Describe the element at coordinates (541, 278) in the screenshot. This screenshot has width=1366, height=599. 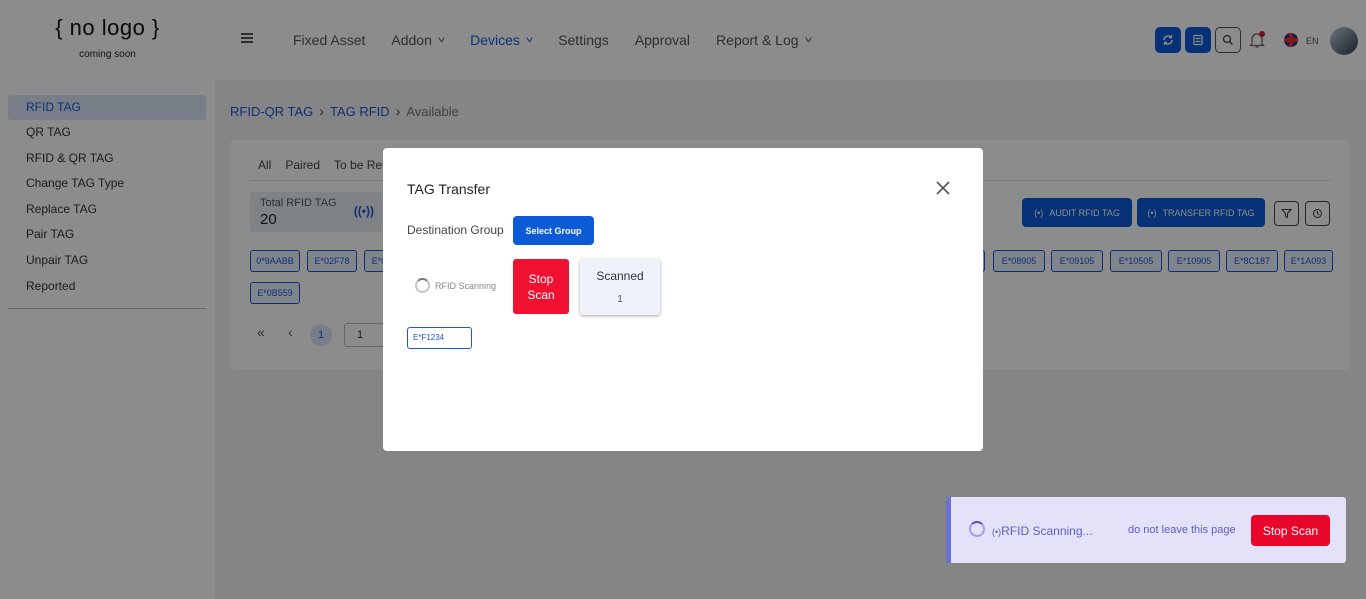
I see `stop-label: Stop` at that location.